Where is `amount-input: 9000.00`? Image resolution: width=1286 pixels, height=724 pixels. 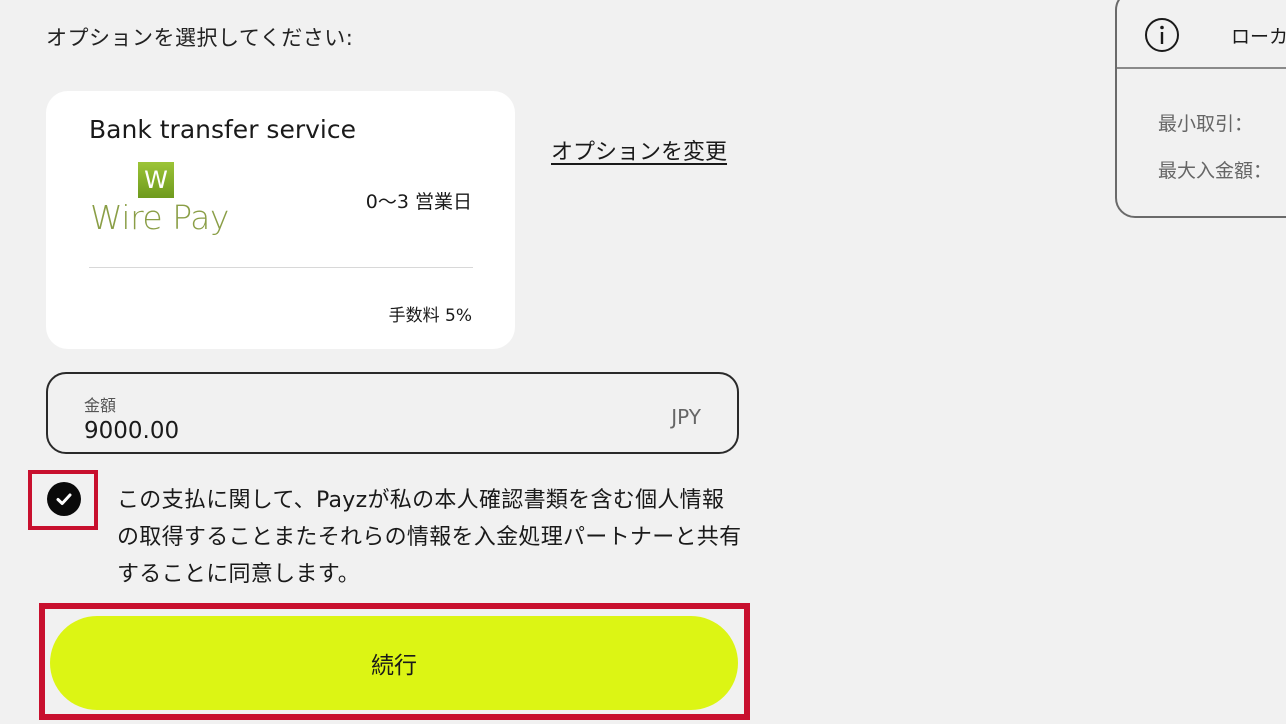
amount-input: 9000.00 is located at coordinates (131, 431).